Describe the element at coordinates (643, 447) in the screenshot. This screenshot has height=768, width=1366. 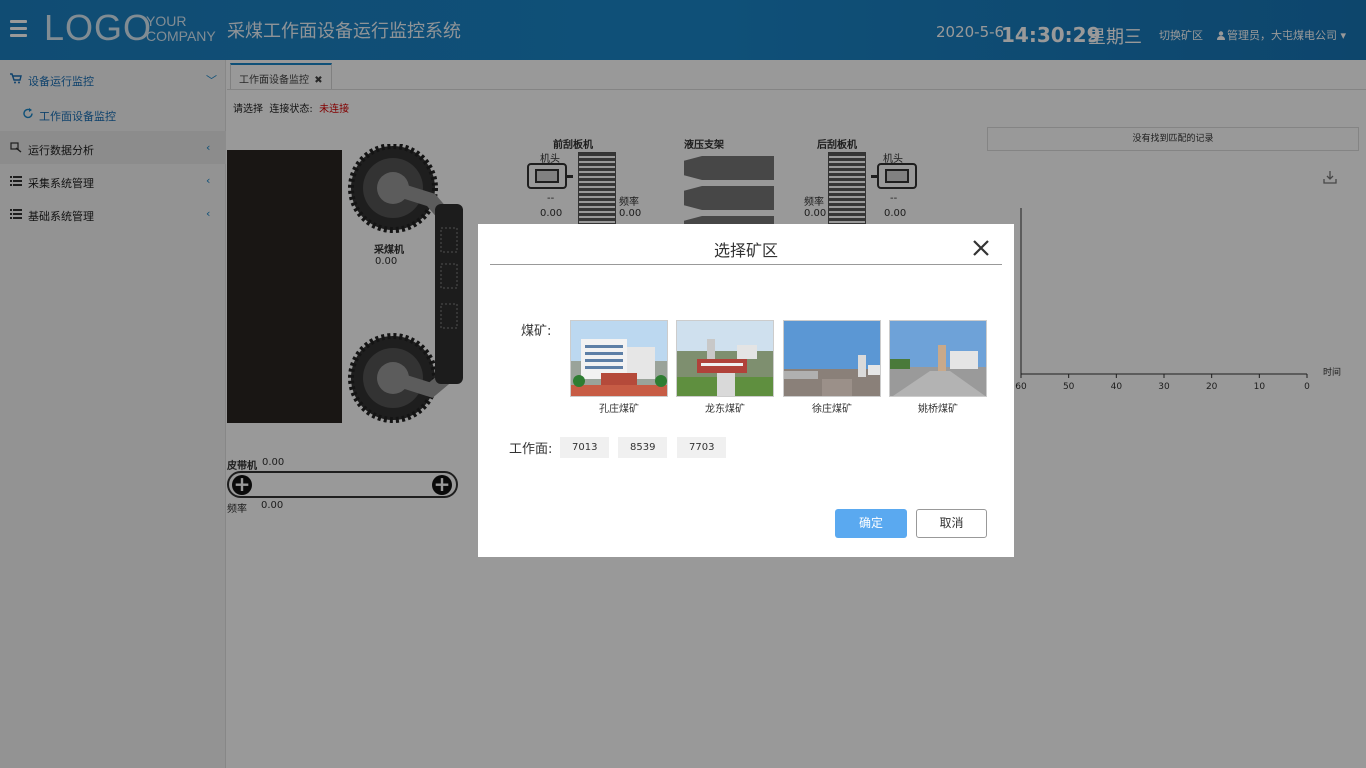
I see `face-option-8539: 8539` at that location.